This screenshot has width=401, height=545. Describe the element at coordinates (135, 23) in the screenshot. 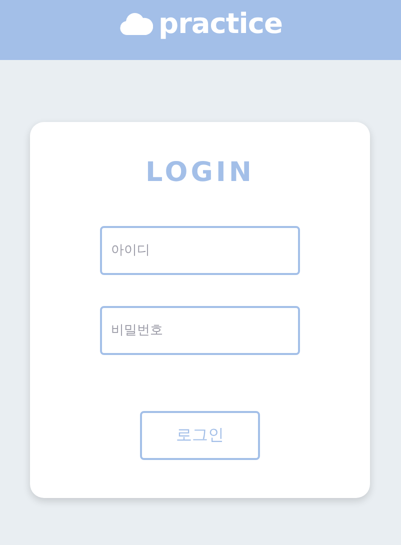

I see `cloud-icon` at that location.